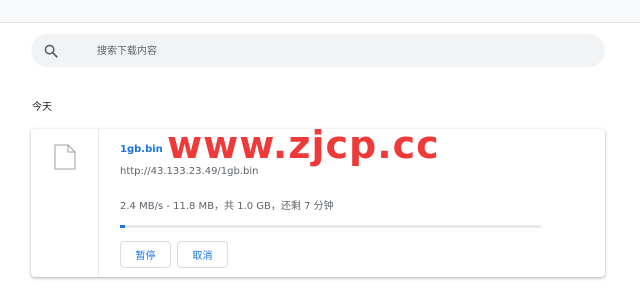  I want to click on file-icon, so click(65, 157).